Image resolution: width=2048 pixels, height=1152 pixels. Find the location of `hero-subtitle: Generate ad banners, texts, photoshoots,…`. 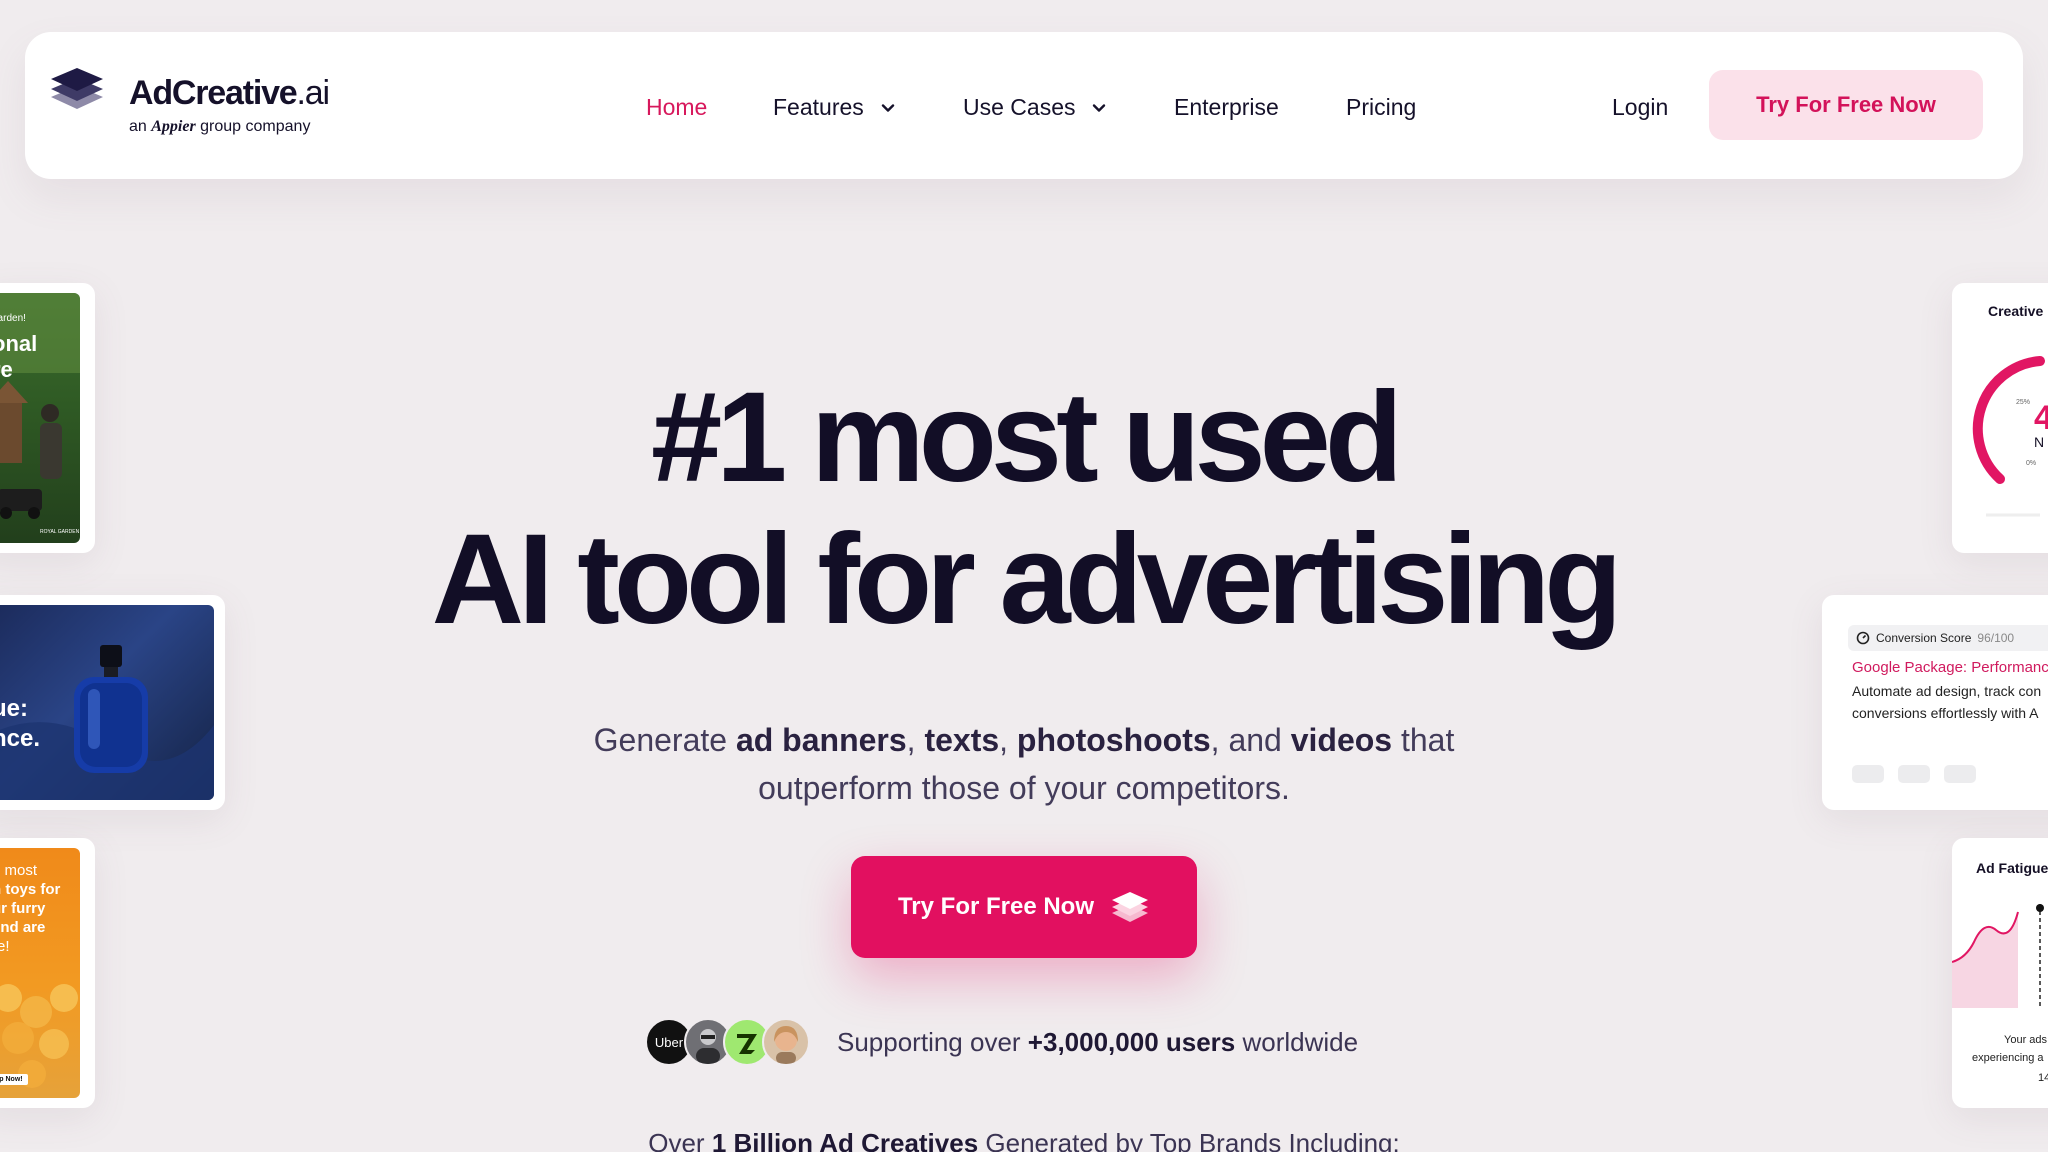

hero-subtitle: Generate ad banners, texts, photoshoots,… is located at coordinates (1024, 764).